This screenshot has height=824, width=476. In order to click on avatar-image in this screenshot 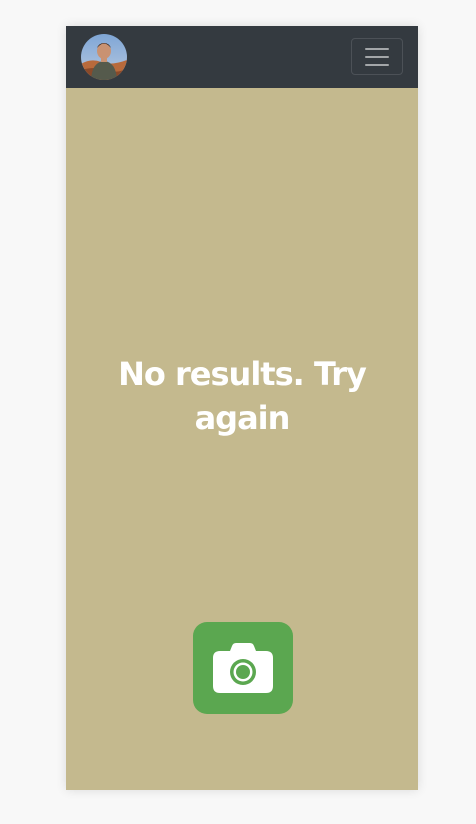, I will do `click(104, 57)`.